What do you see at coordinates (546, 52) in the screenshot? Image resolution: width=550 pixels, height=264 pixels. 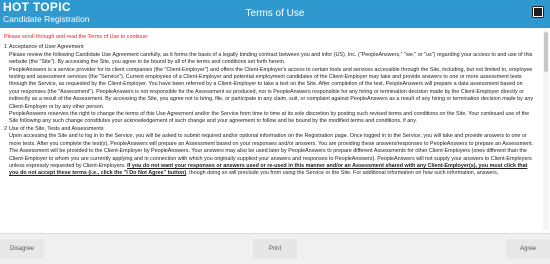 I see `scrollbar-thumb` at bounding box center [546, 52].